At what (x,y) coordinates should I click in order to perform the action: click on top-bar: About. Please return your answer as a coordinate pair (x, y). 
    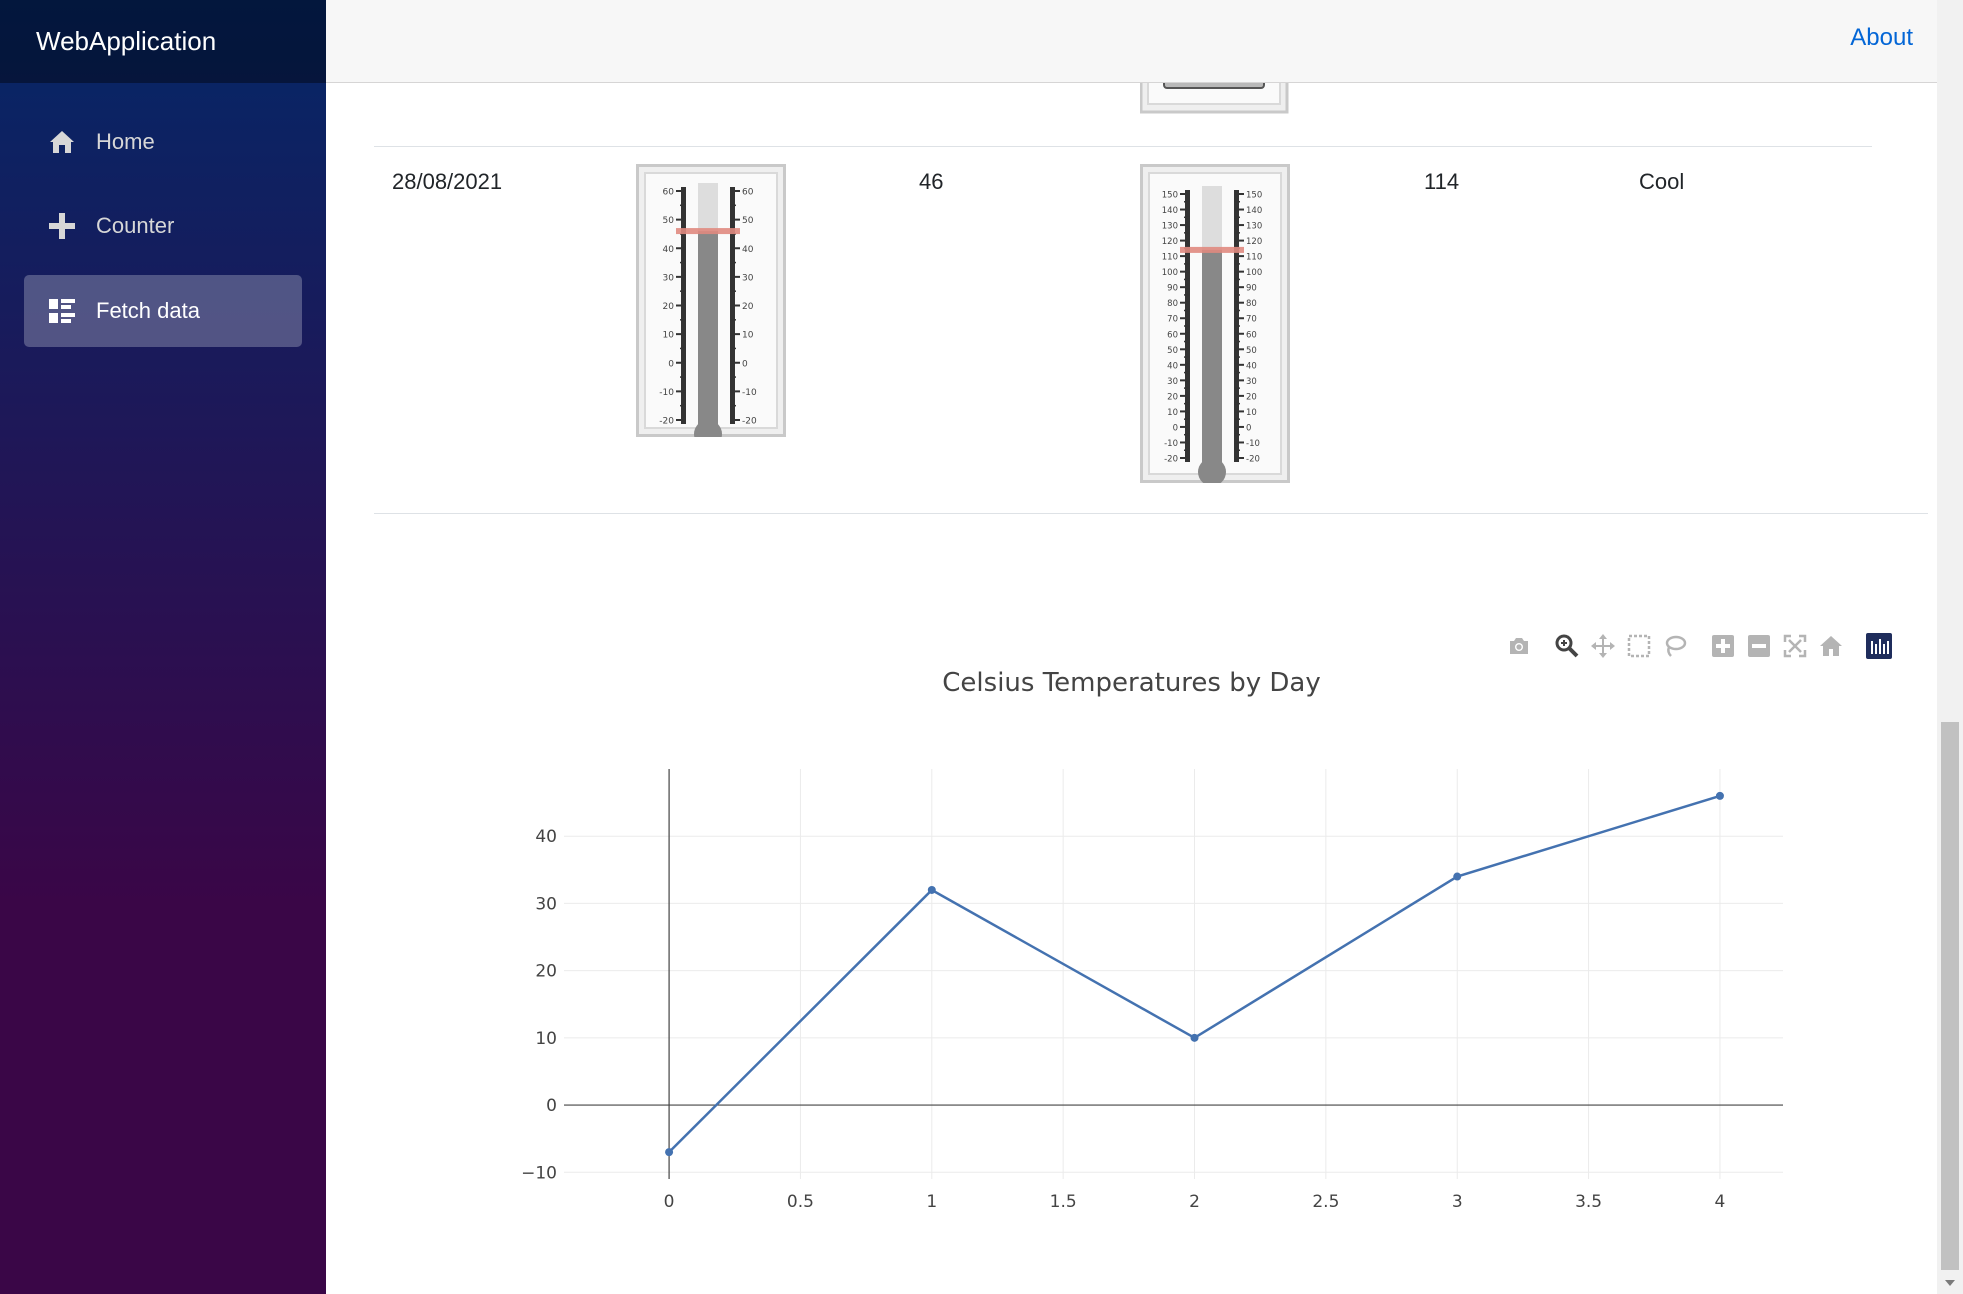
    Looking at the image, I should click on (1131, 41).